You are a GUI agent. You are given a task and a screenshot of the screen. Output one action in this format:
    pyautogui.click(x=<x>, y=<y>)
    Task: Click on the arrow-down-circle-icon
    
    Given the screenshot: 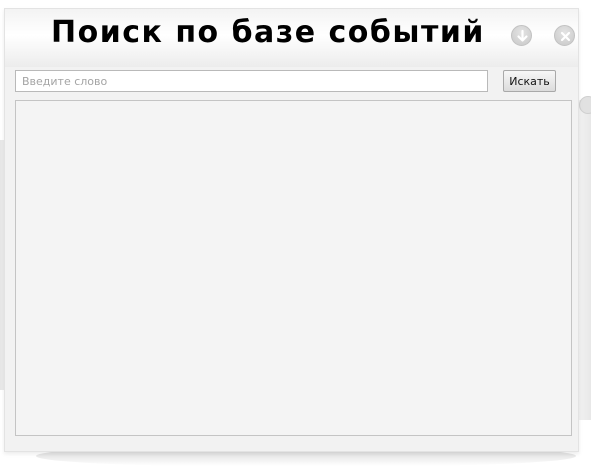 What is the action you would take?
    pyautogui.click(x=522, y=35)
    